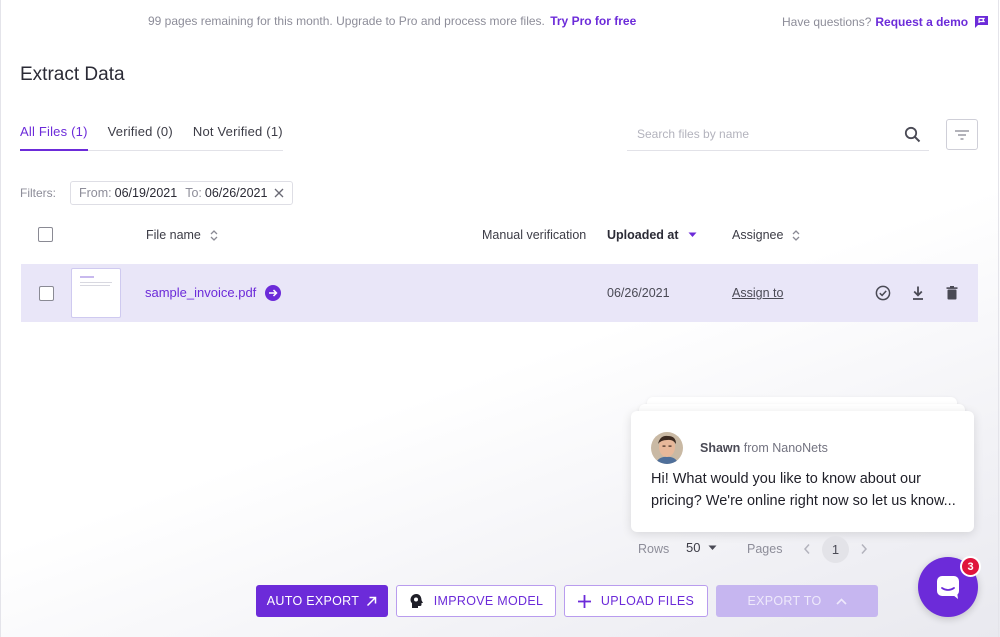 The height and width of the screenshot is (637, 1000). I want to click on uploaded-at-value: 06/26/2021, so click(638, 293).